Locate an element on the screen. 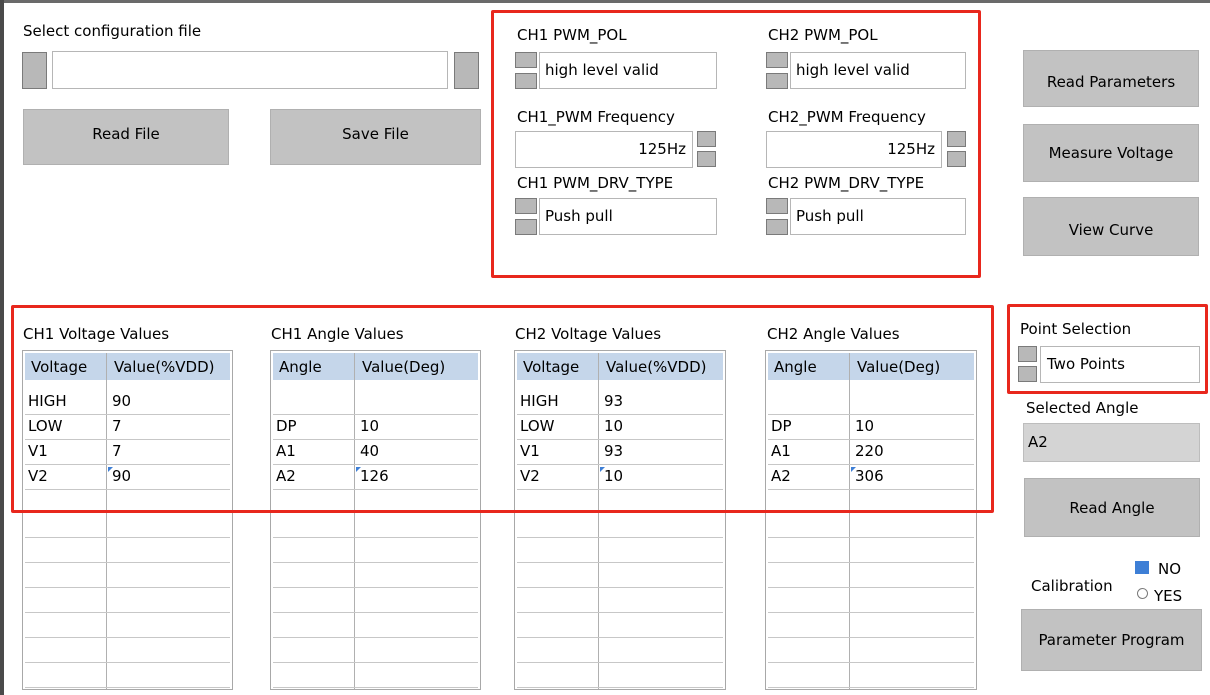 The image size is (1210, 695). view-curve-button: View Curve is located at coordinates (1111, 226).